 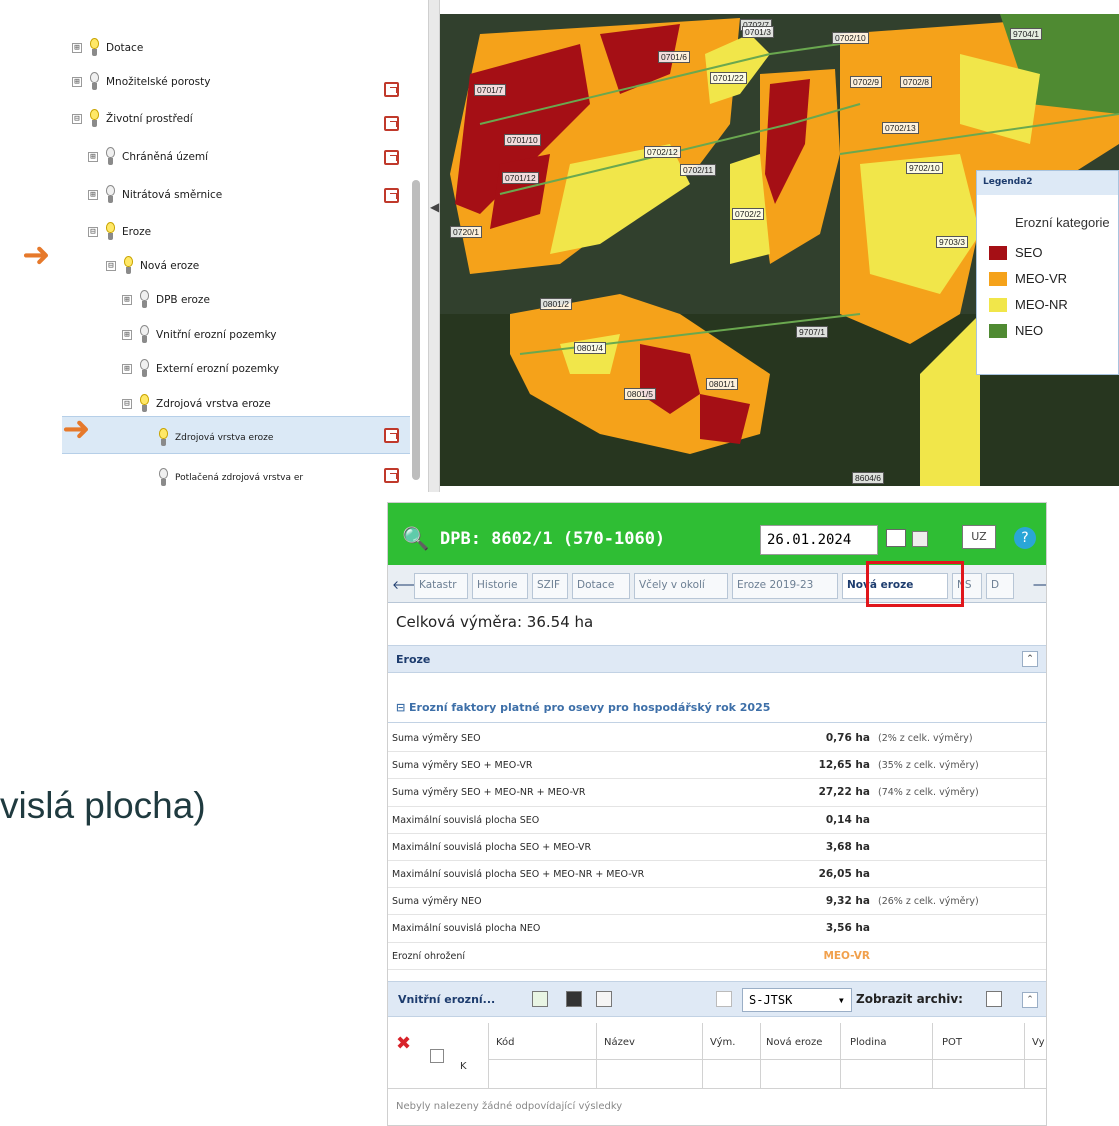 I want to click on tabs-scroll-right-icon: 🡒, so click(x=1039, y=584).